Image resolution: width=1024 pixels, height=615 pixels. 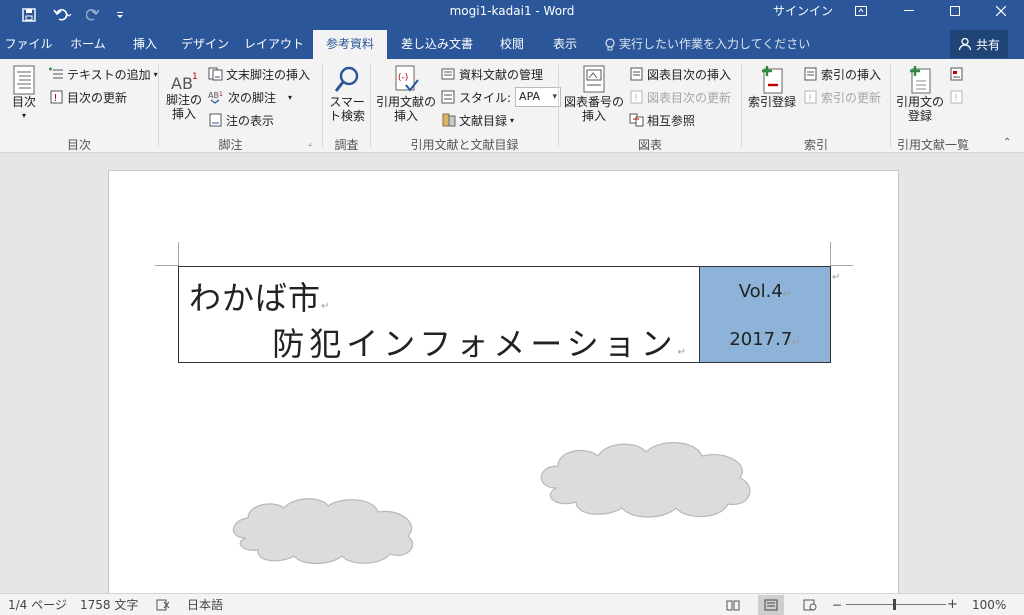 I want to click on insert-endnote-button: 文末脚注の挿入, so click(x=259, y=74).